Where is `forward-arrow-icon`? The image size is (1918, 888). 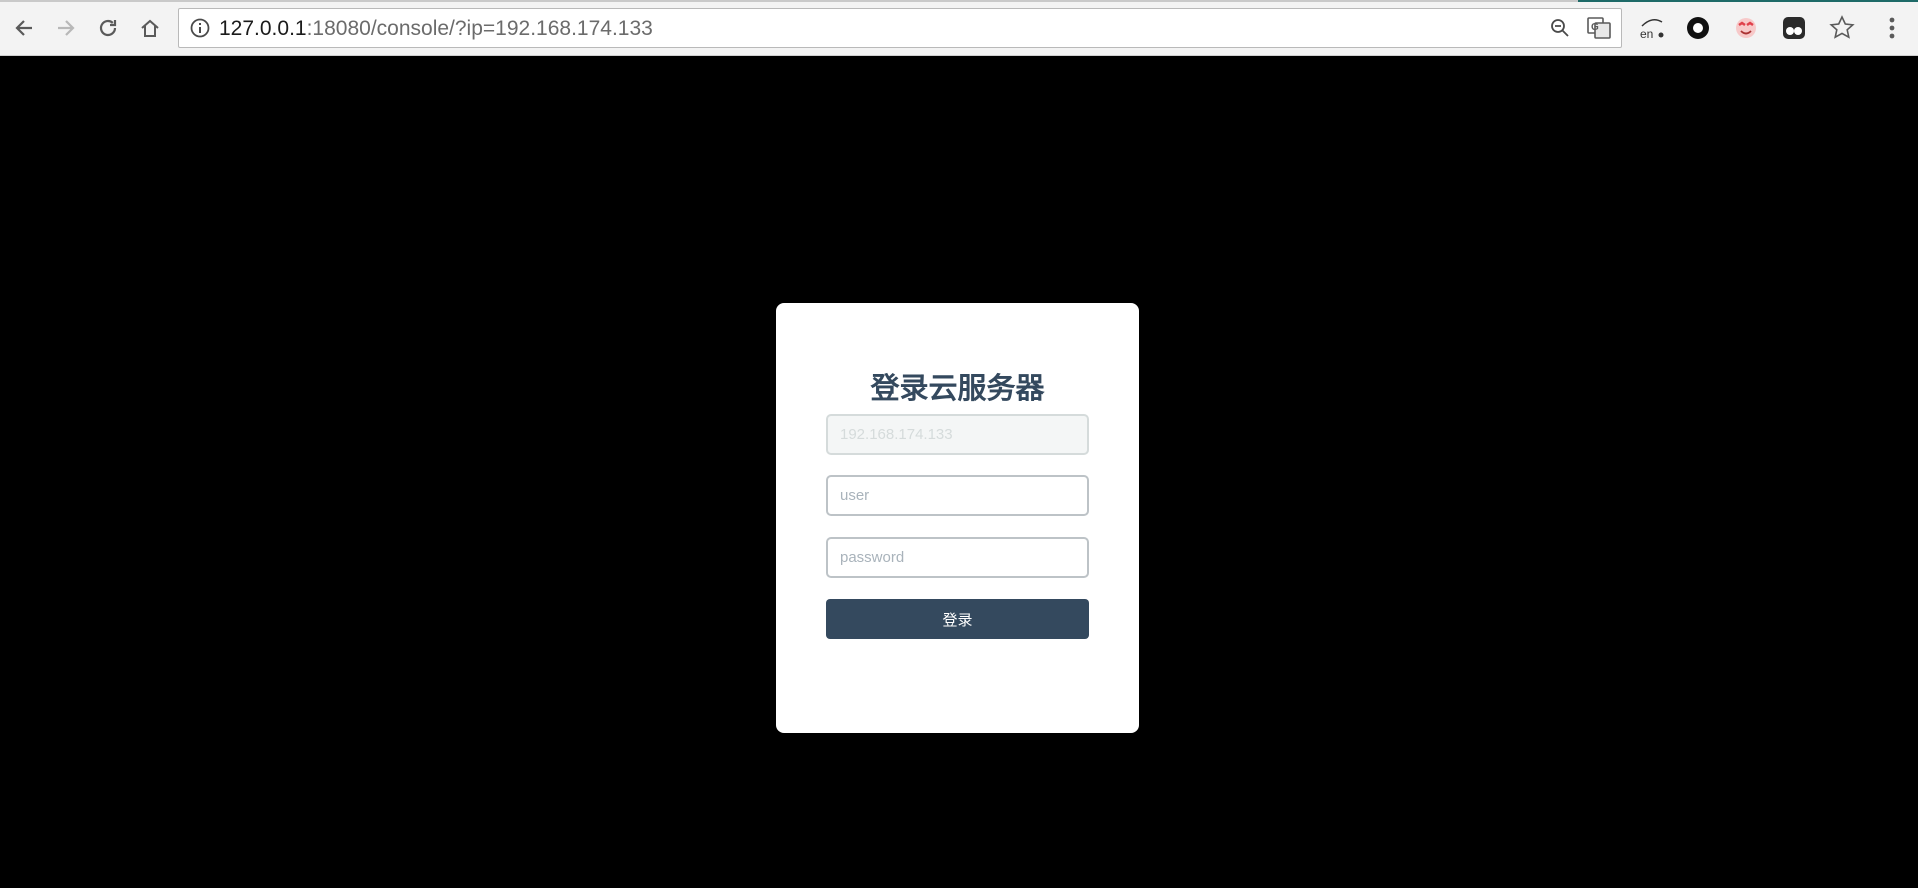
forward-arrow-icon is located at coordinates (66, 28).